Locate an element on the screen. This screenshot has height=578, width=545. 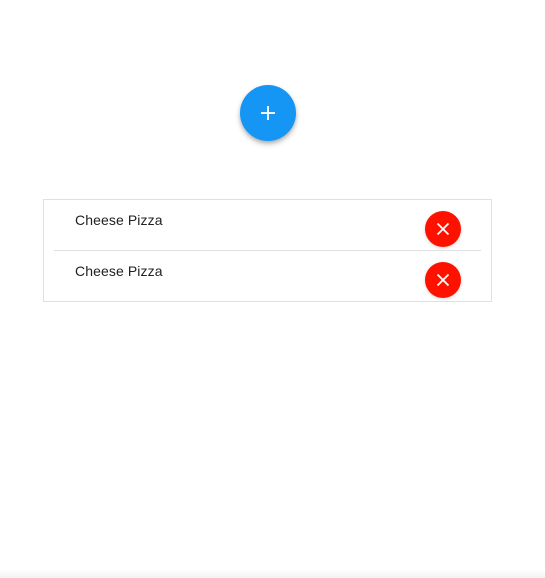
add-item-button is located at coordinates (268, 113).